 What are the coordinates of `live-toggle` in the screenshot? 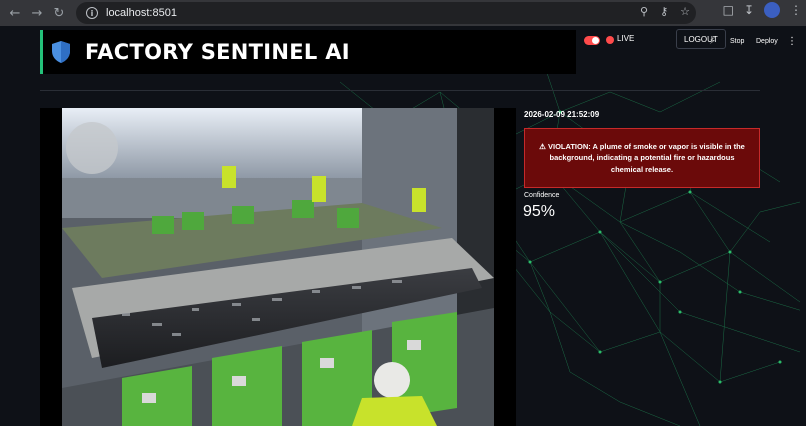 It's located at (592, 40).